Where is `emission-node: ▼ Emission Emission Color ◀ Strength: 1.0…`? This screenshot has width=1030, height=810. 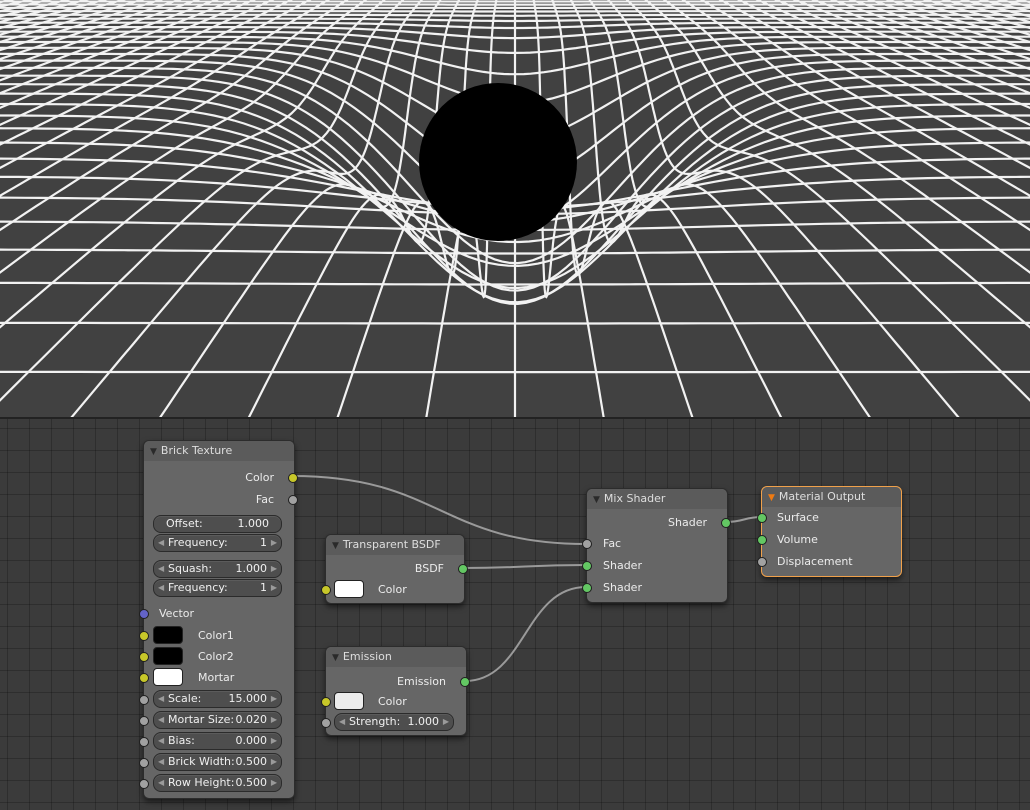
emission-node: ▼ Emission Emission Color ◀ Strength: 1.0… is located at coordinates (395, 691).